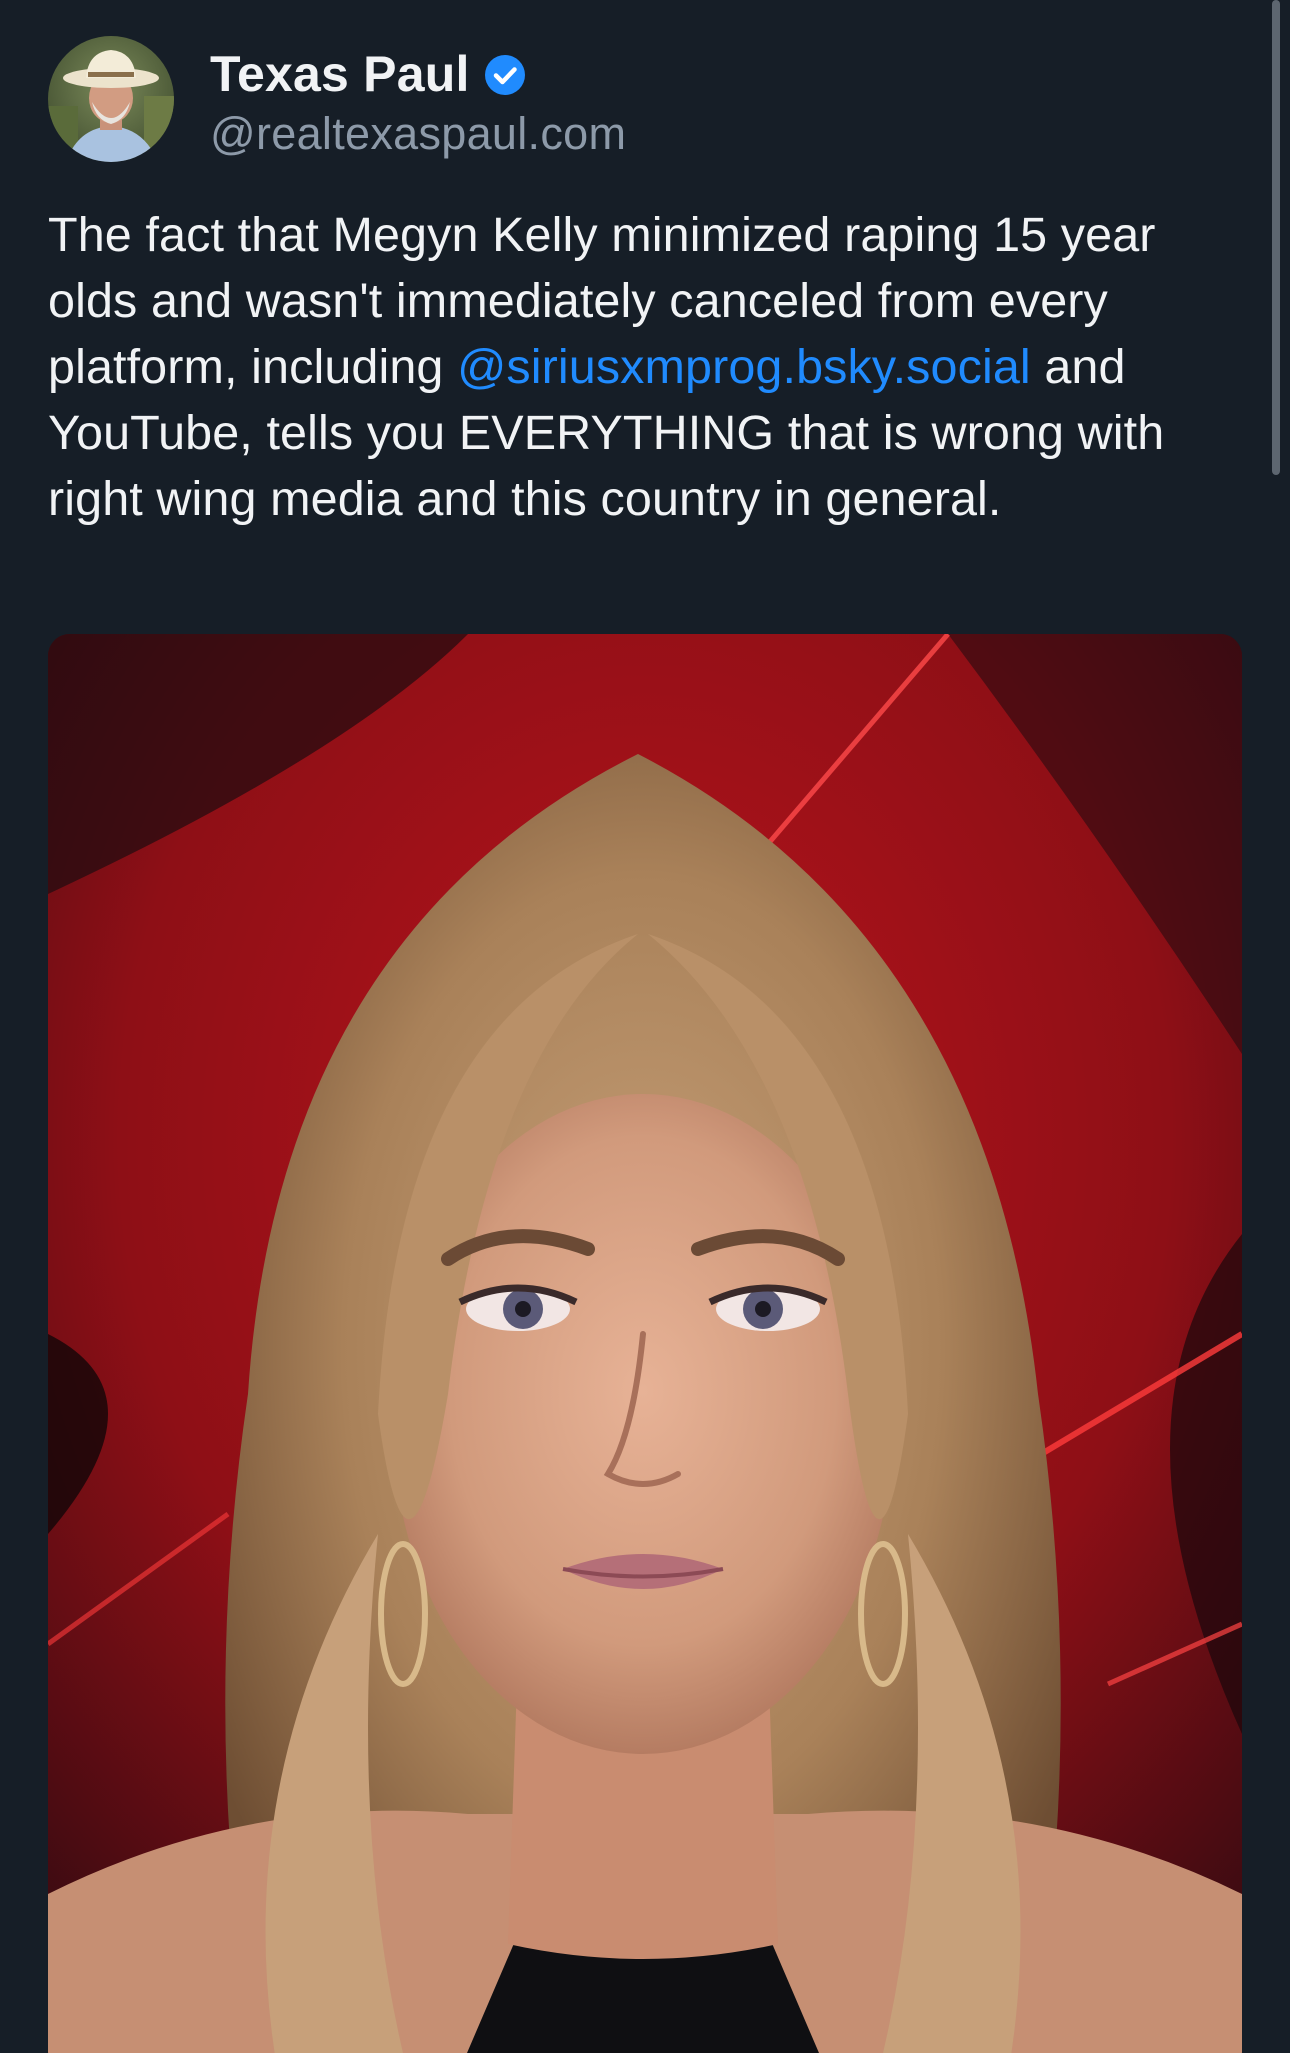 This screenshot has width=1290, height=2053. Describe the element at coordinates (1276, 237) in the screenshot. I see `scrollbar-thumb` at that location.